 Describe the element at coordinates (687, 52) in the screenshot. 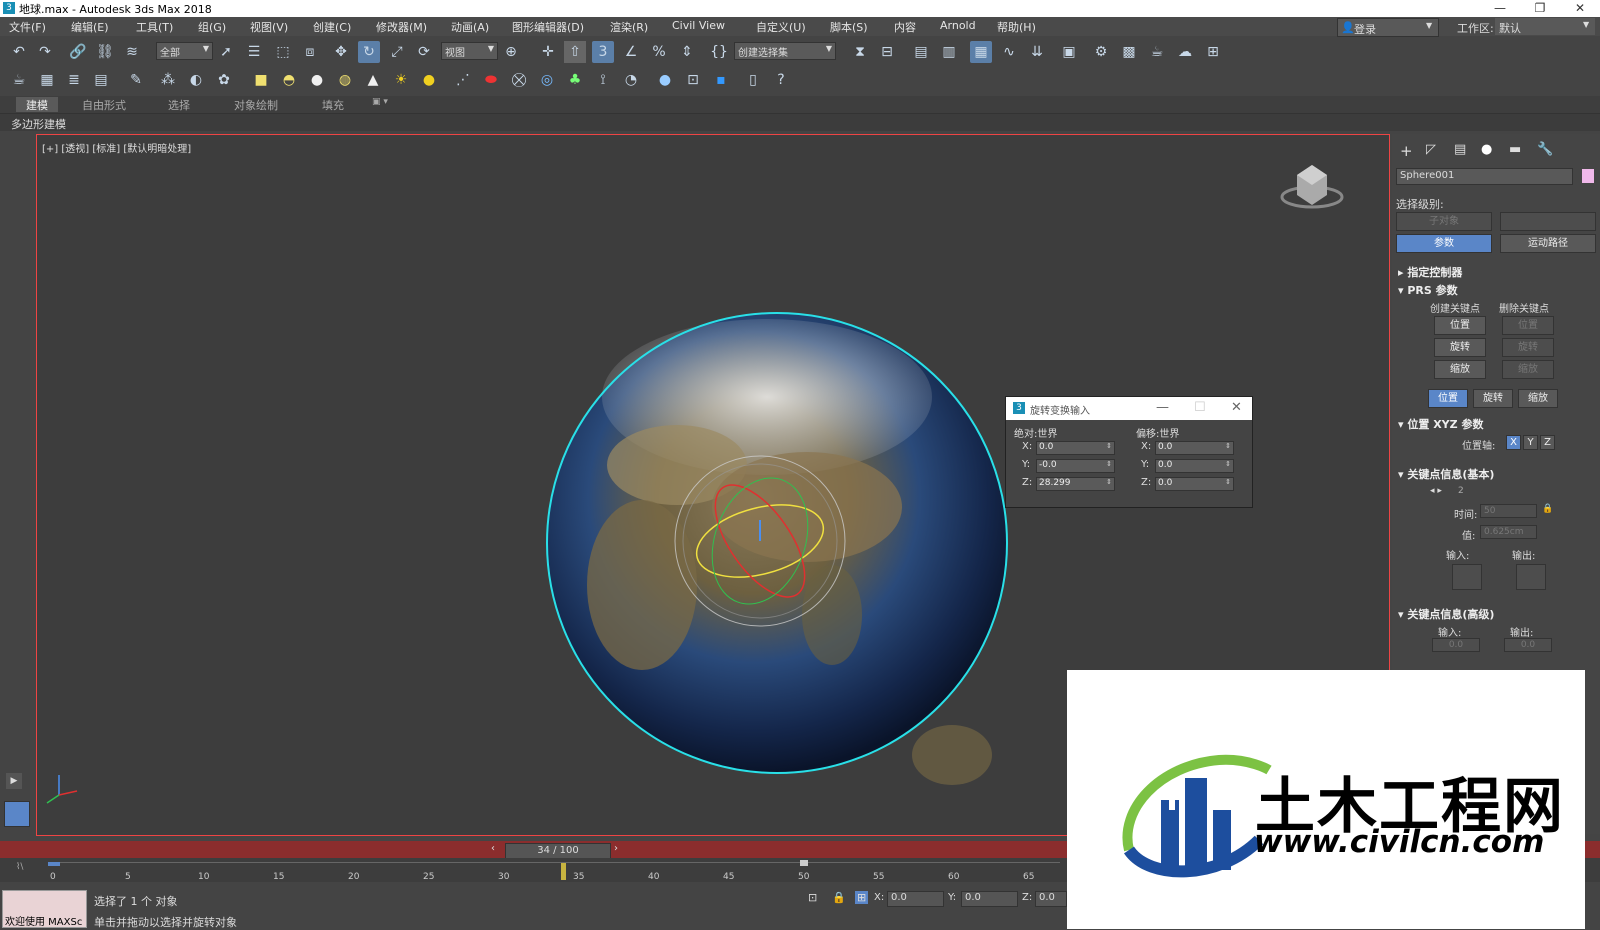

I see `spinner-snap-icon: ⇕` at that location.